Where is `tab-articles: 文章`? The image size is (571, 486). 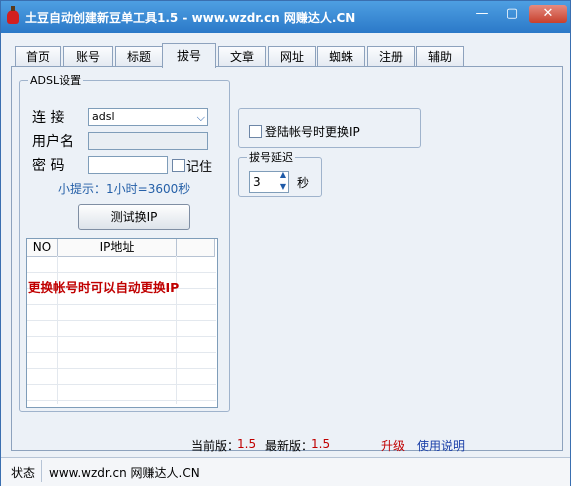
tab-articles: 文章 is located at coordinates (242, 56).